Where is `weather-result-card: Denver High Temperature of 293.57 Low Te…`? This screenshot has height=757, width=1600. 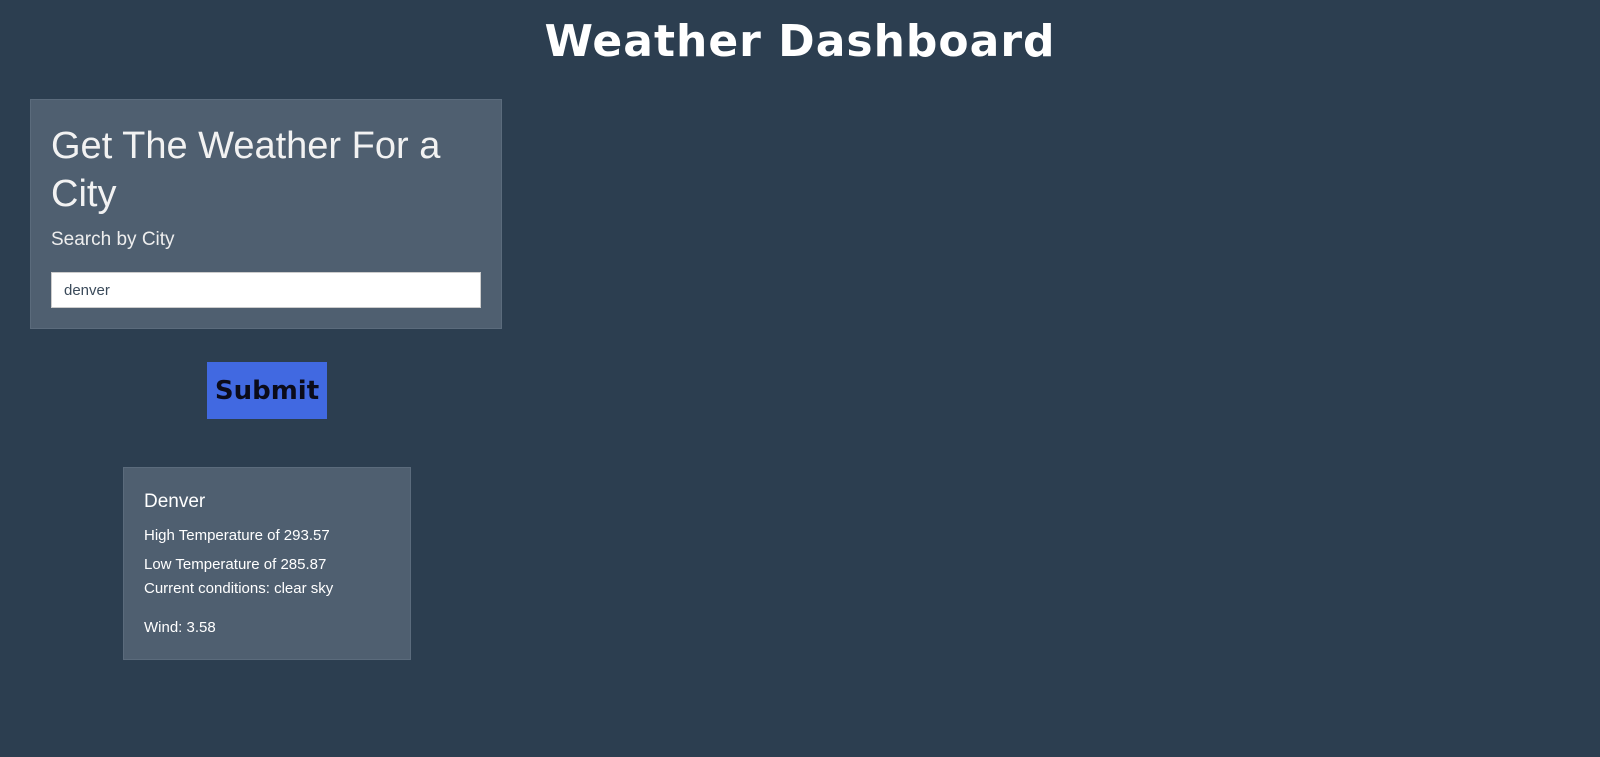
weather-result-card: Denver High Temperature of 293.57 Low Te… is located at coordinates (267, 563).